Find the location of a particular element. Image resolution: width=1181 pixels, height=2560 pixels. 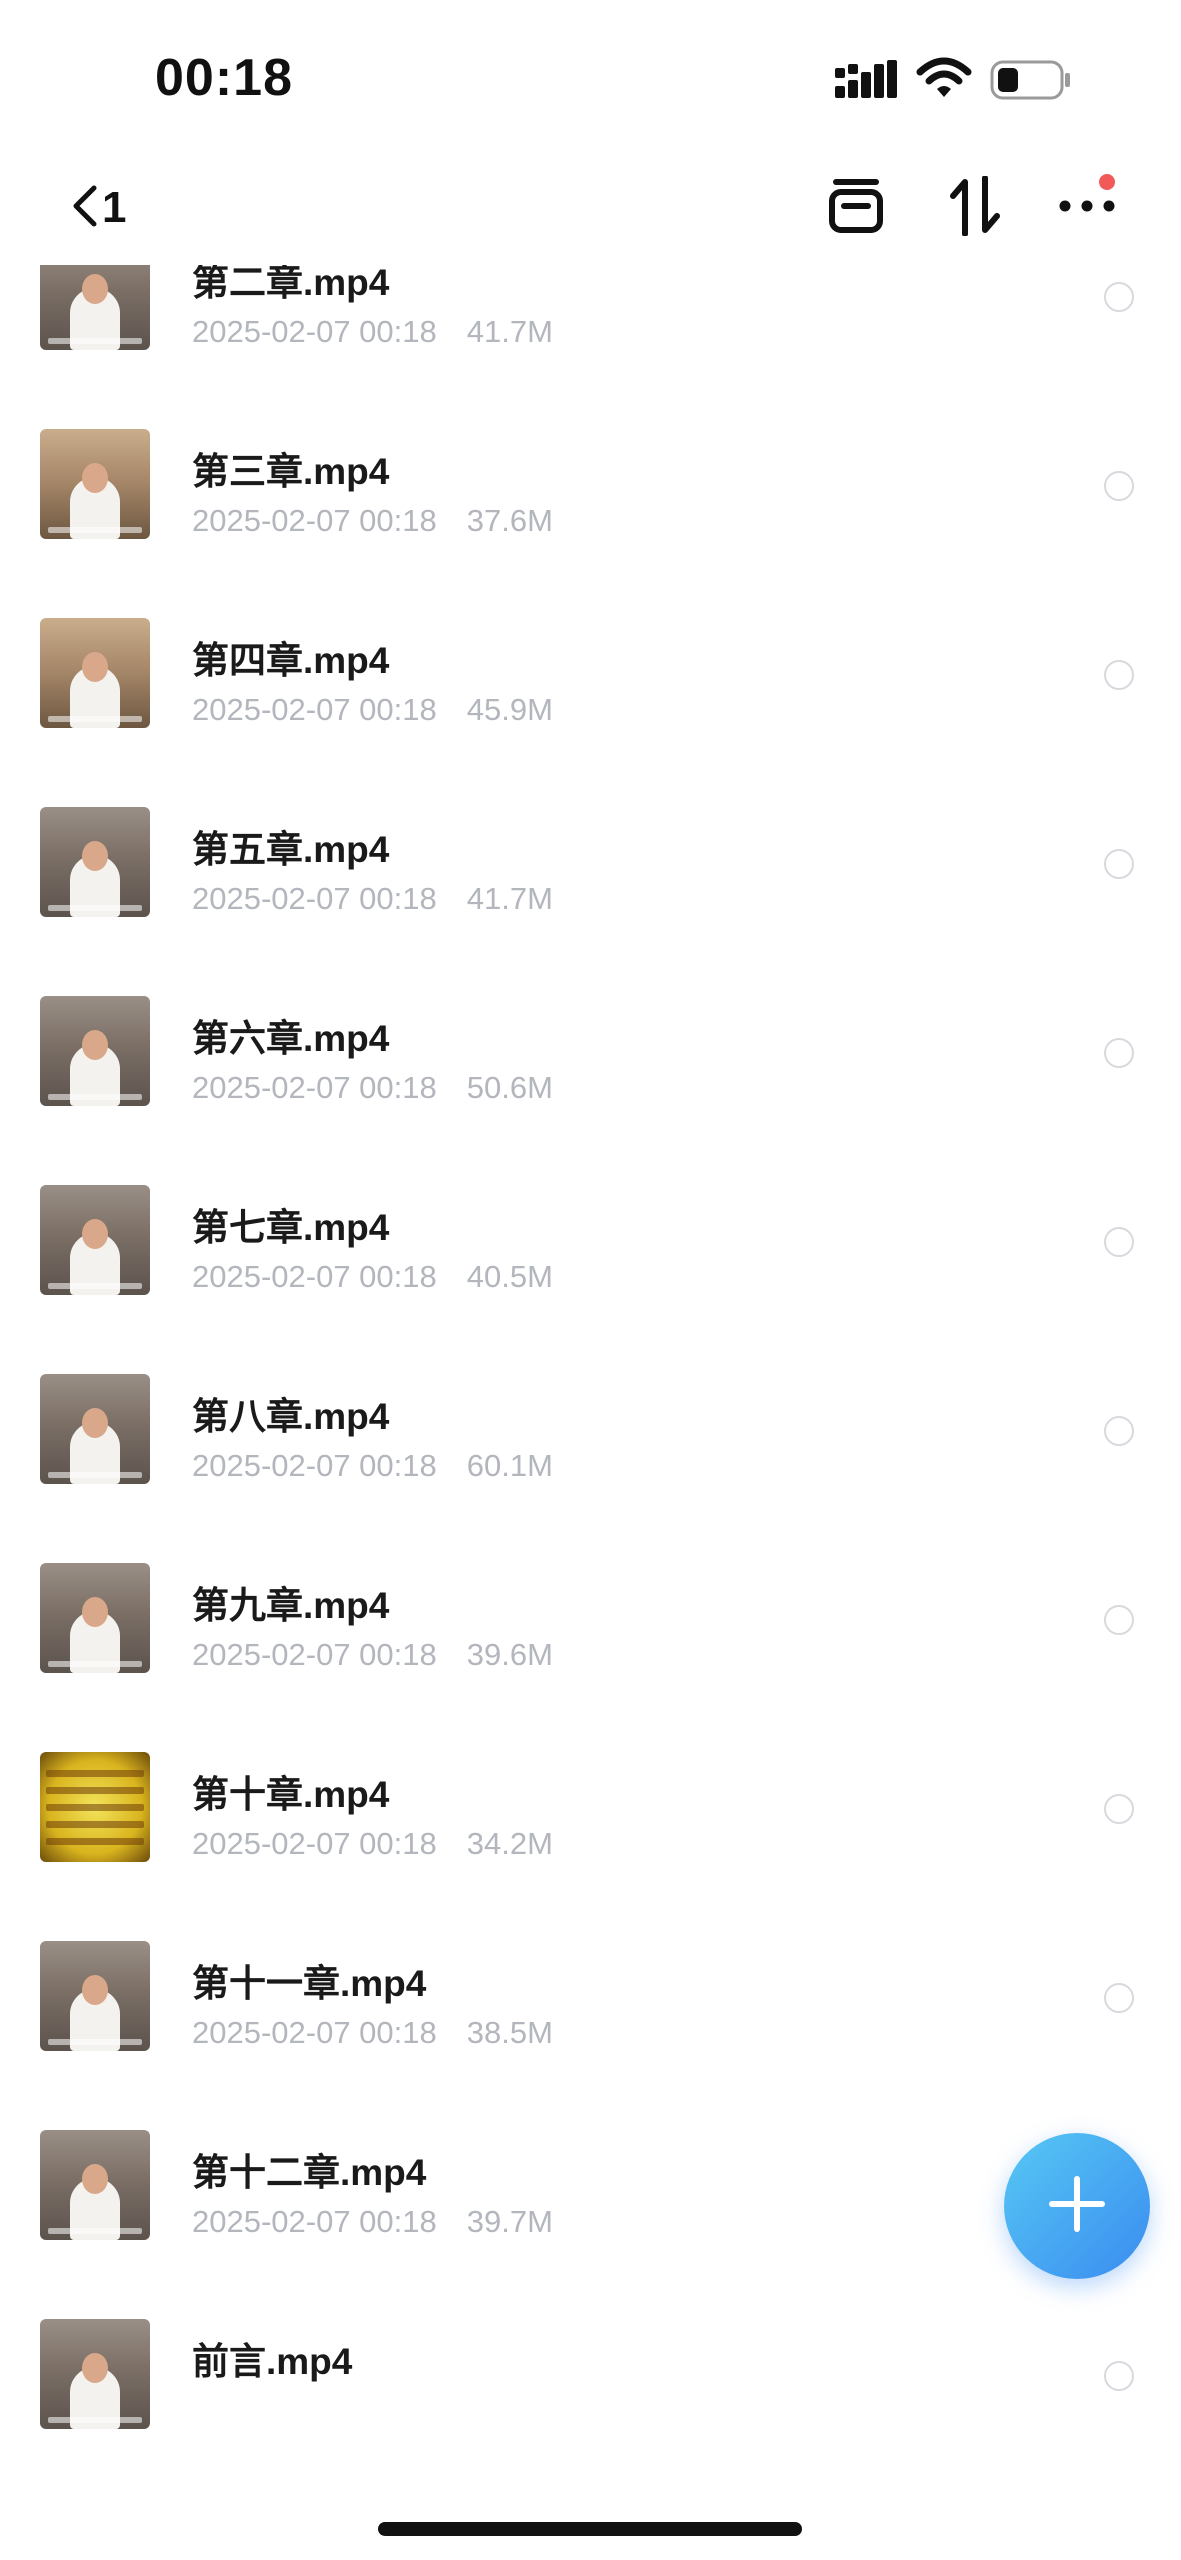

file-name: 第十二章.mp4 is located at coordinates (309, 2172).